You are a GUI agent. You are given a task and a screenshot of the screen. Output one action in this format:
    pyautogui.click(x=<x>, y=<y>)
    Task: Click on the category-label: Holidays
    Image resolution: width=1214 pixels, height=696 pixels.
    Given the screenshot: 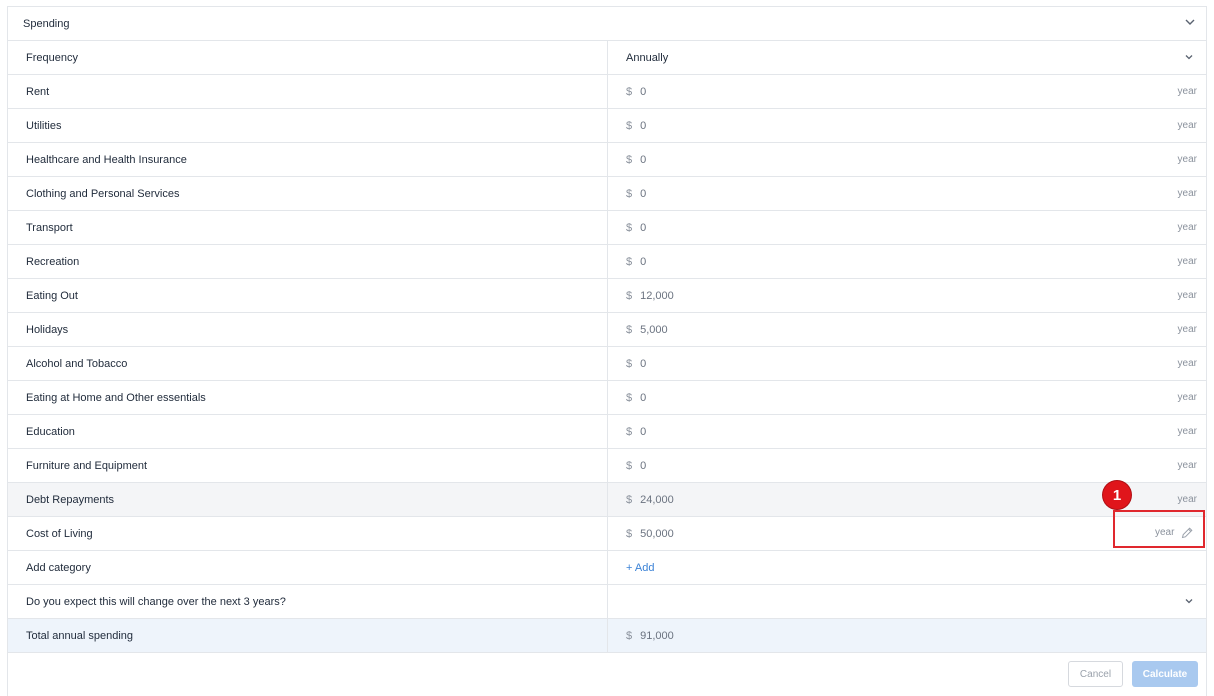 What is the action you would take?
    pyautogui.click(x=308, y=329)
    